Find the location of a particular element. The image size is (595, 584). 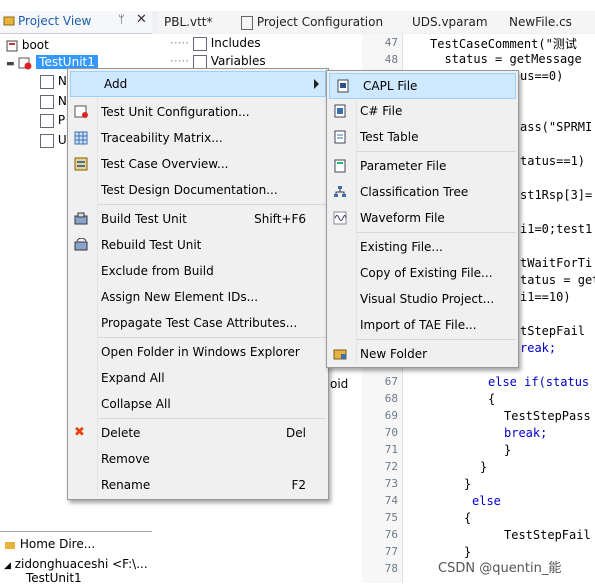

code-line: tatus==1) is located at coordinates (553, 161).